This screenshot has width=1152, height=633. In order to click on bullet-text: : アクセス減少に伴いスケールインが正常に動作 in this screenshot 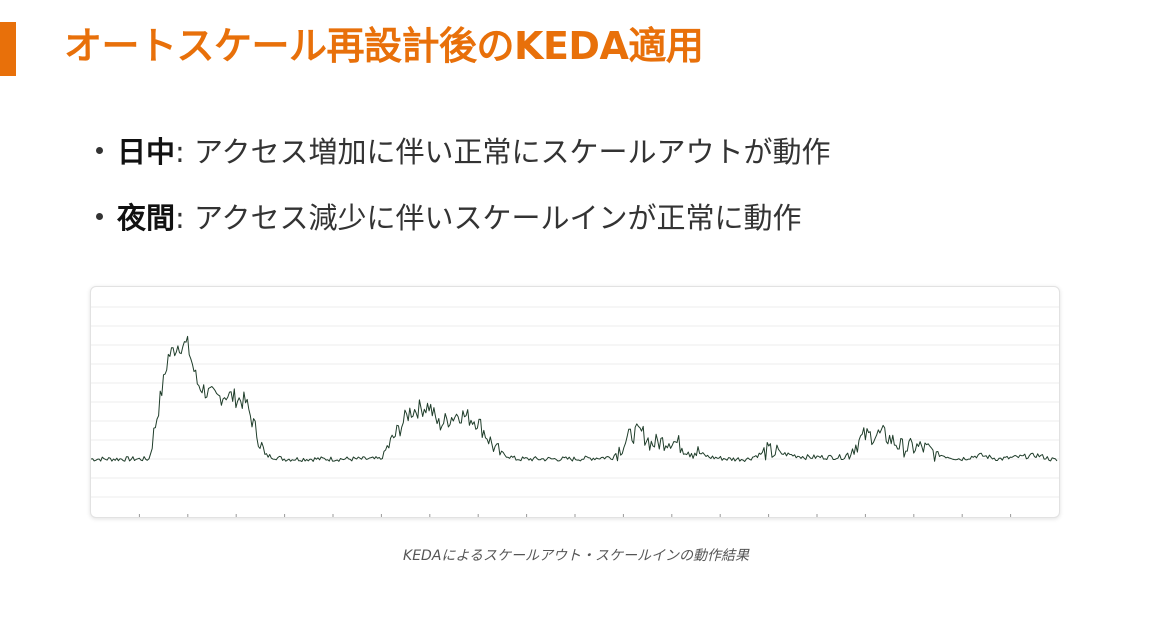, I will do `click(488, 218)`.